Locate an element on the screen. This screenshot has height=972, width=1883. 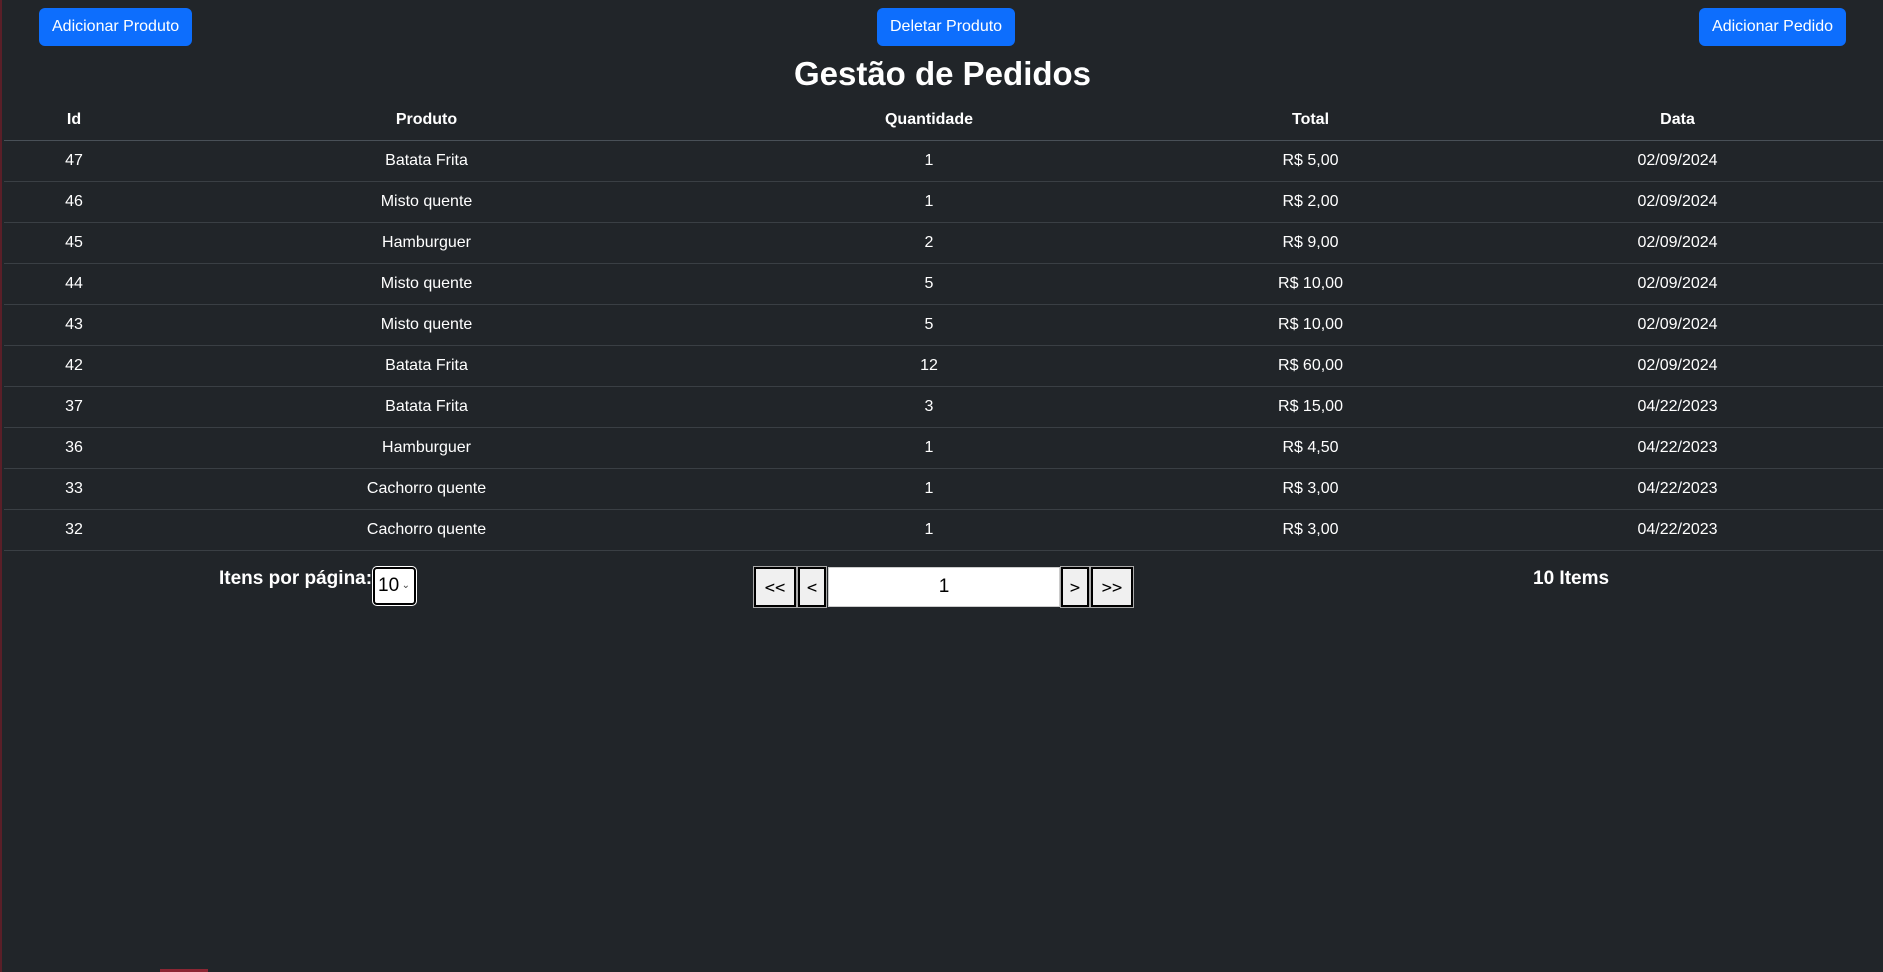
cell-id: 33 is located at coordinates (74, 489).